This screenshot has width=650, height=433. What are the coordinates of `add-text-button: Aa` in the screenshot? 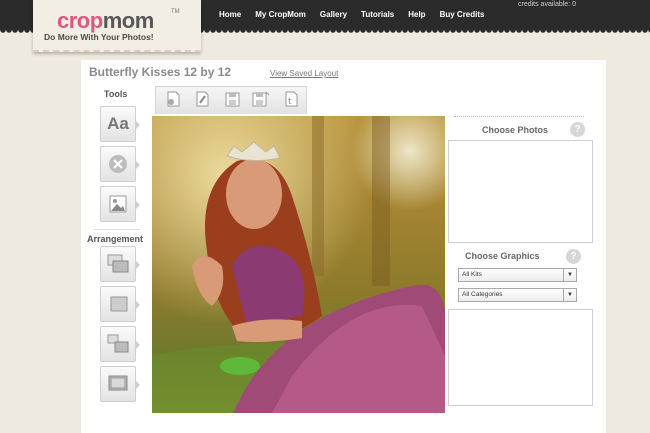 It's located at (120, 124).